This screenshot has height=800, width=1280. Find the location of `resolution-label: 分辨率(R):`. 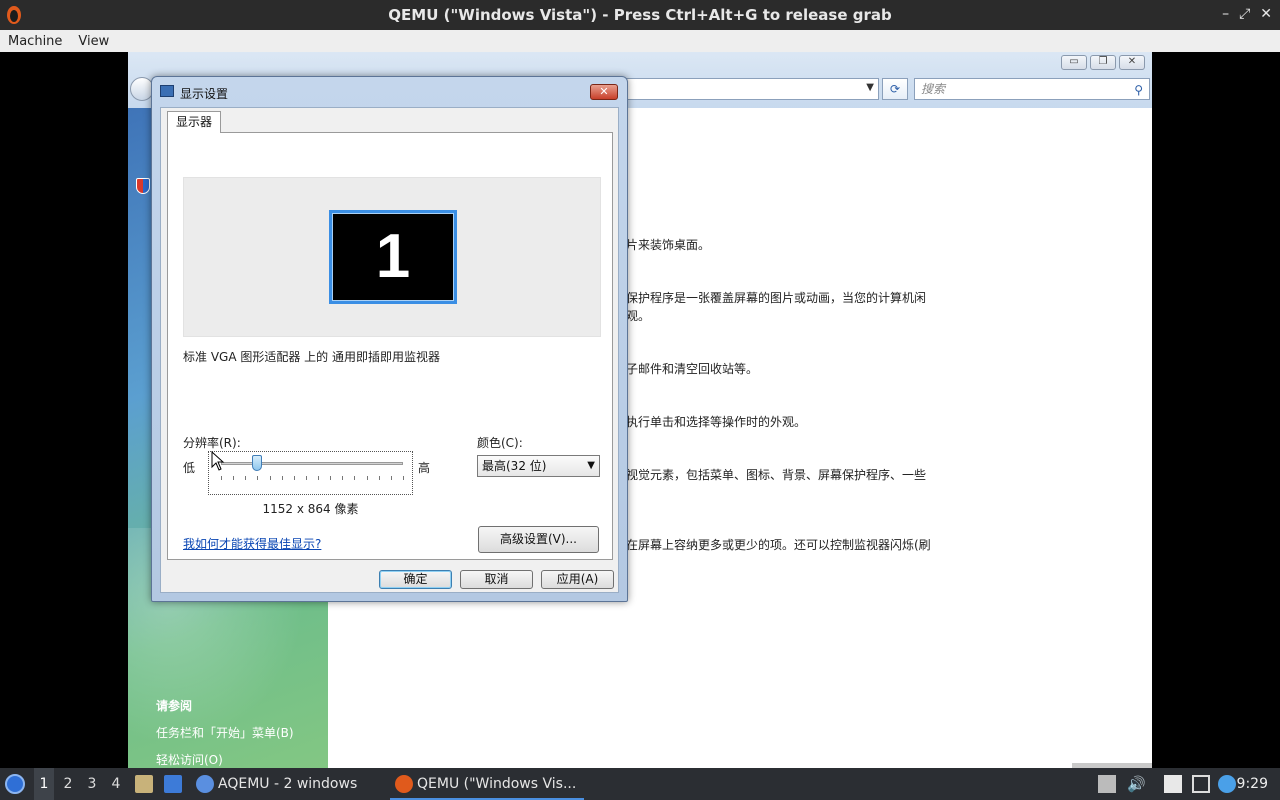

resolution-label: 分辨率(R): is located at coordinates (212, 443).